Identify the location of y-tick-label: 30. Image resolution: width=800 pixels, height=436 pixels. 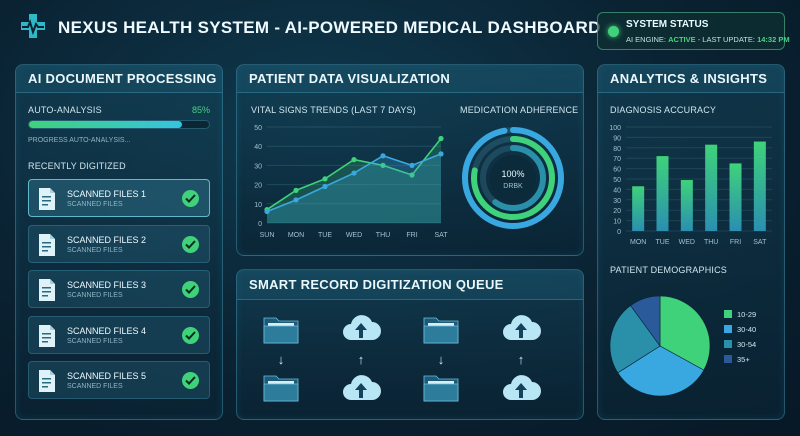
(258, 166).